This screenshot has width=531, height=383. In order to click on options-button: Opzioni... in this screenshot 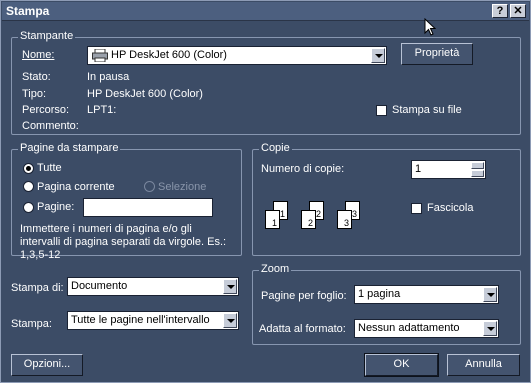, I will do `click(47, 365)`.